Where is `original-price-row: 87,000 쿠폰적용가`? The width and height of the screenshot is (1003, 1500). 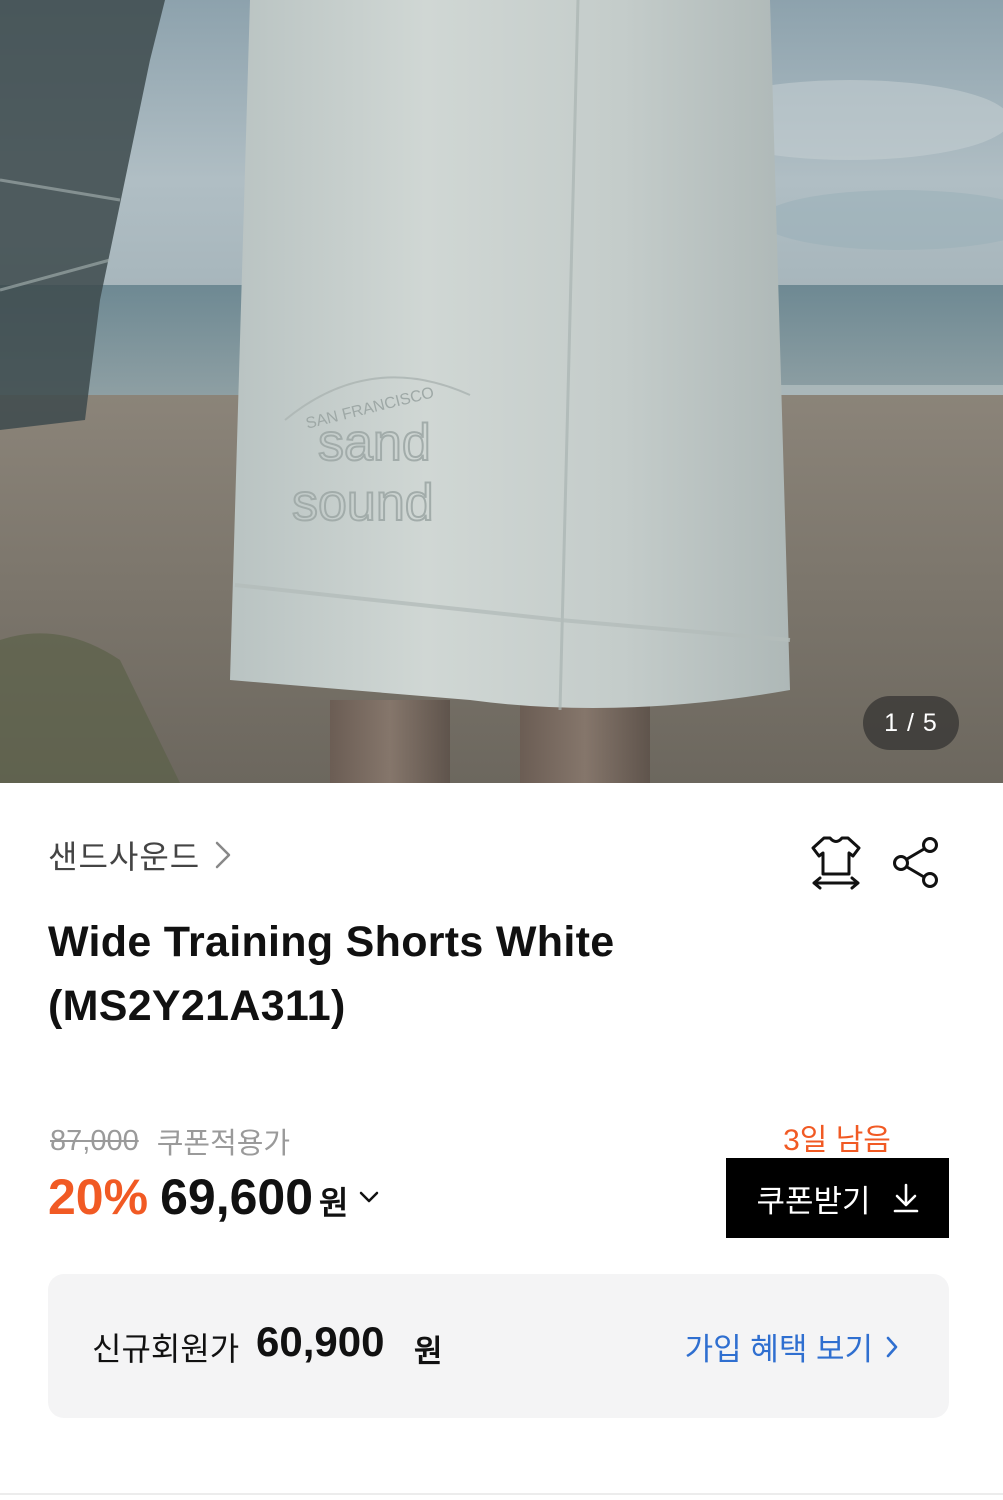 original-price-row: 87,000 쿠폰적용가 is located at coordinates (170, 1141).